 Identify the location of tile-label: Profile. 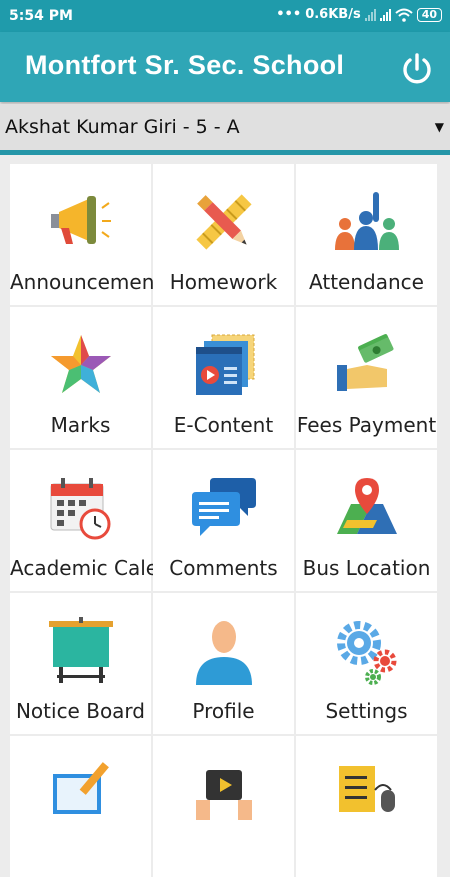
(223, 711).